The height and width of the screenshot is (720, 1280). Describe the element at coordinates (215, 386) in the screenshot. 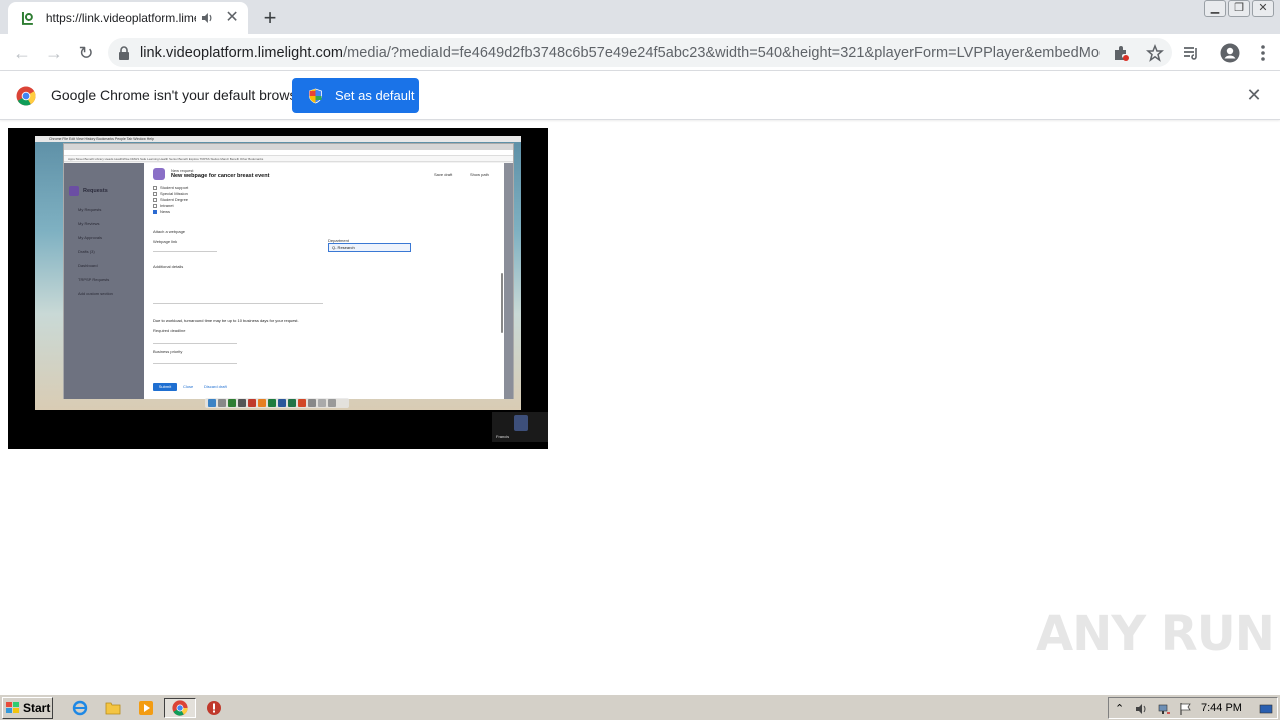

I see `discard-draft-link: Discard draft` at that location.